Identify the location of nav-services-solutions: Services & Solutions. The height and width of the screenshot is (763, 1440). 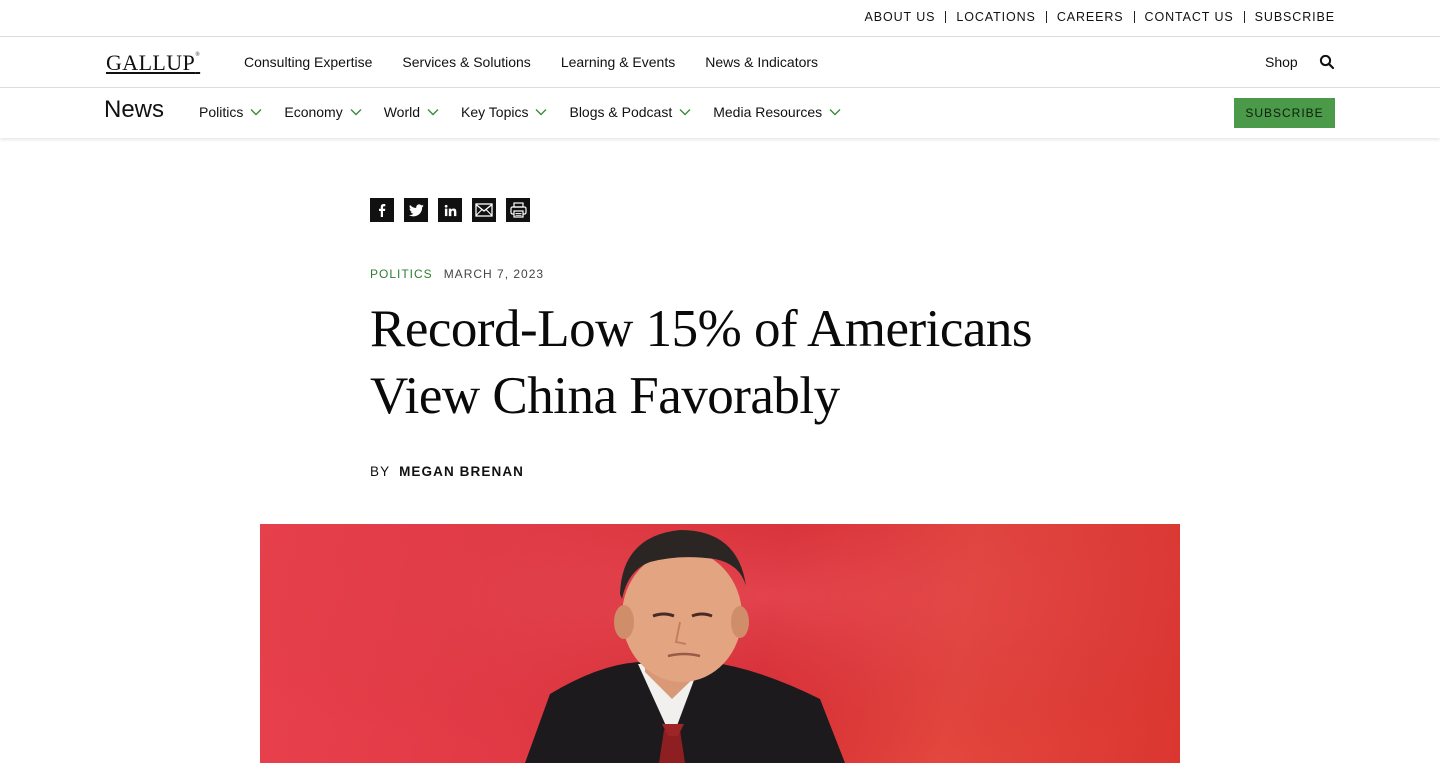
(466, 62).